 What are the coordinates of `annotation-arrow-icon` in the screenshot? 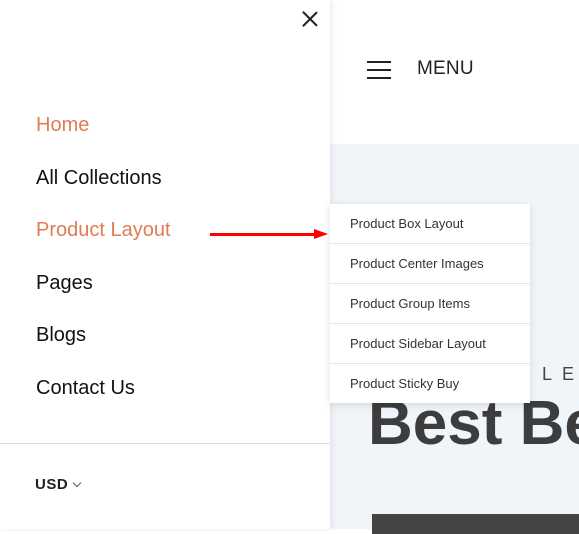 It's located at (269, 234).